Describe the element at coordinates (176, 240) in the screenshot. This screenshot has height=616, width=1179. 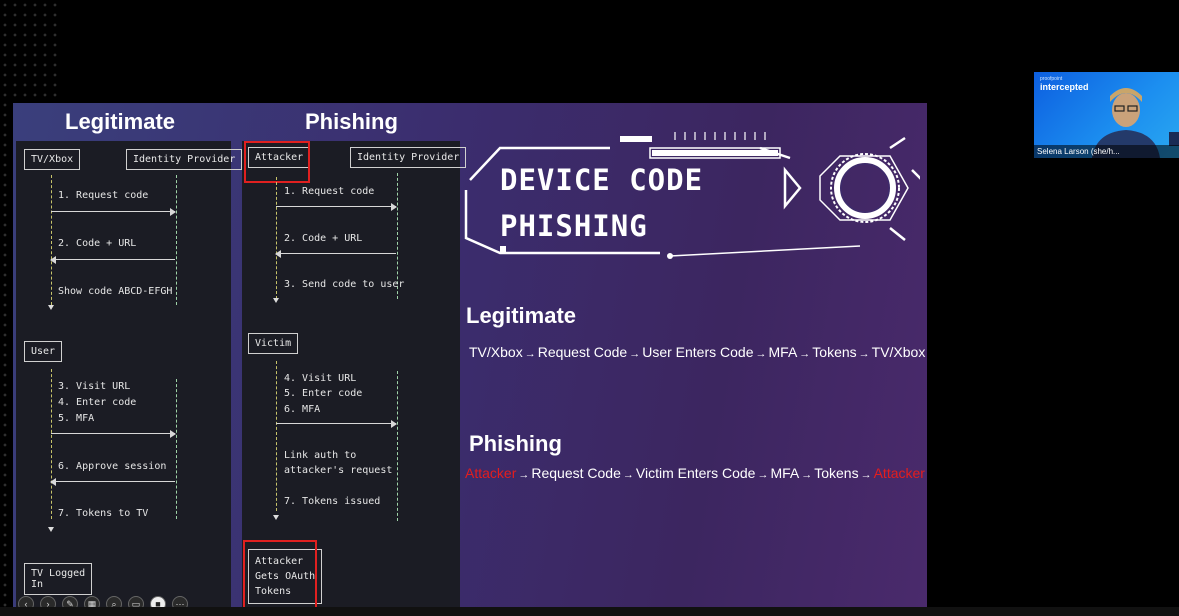
I see `lifeline-idp` at that location.